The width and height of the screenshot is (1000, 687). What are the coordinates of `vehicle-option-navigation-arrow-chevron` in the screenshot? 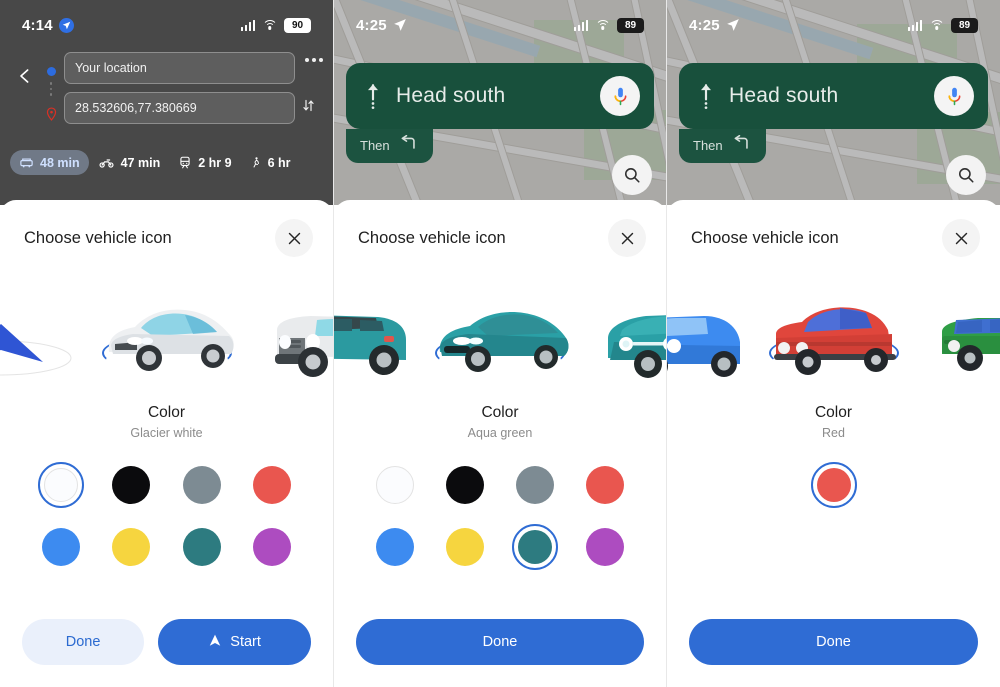 It's located at (42, 330).